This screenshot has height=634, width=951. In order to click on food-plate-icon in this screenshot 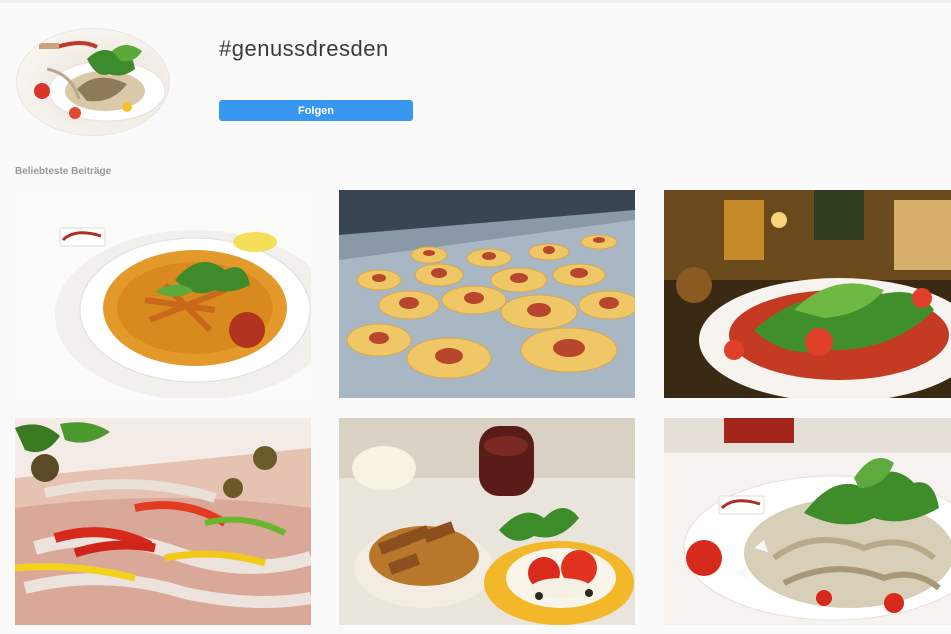, I will do `click(100, 81)`.